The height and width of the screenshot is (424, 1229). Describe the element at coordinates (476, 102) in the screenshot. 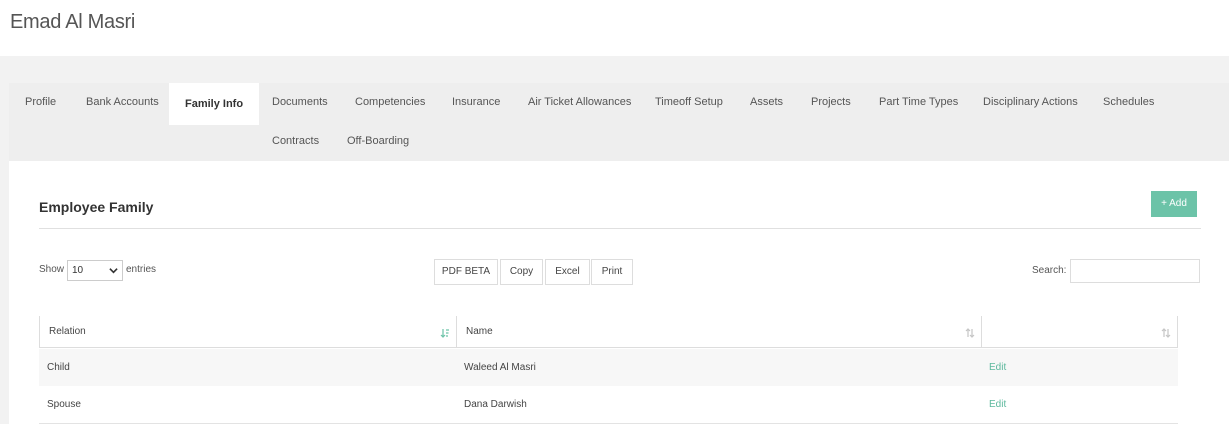

I see `tab-insurance: Insurance` at that location.